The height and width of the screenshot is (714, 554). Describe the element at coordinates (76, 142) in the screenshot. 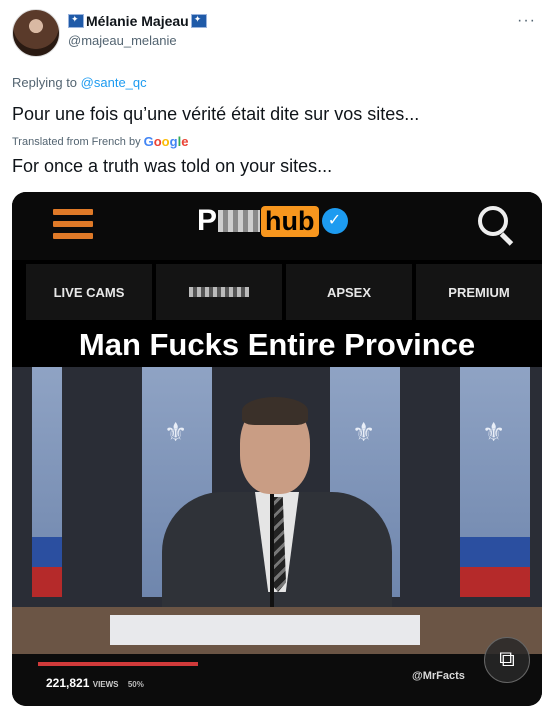

I see `translated-label: Translated from French by` at that location.